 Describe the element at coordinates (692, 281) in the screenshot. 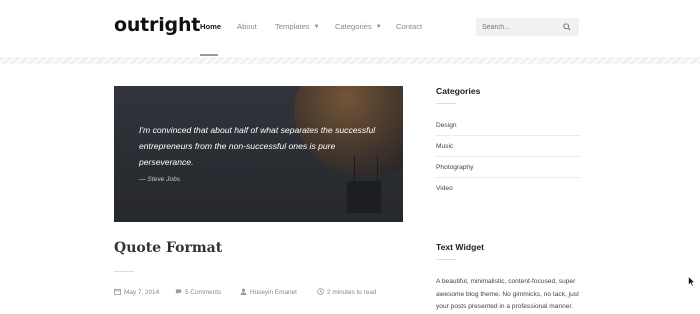

I see `mouse-pointer-icon` at that location.